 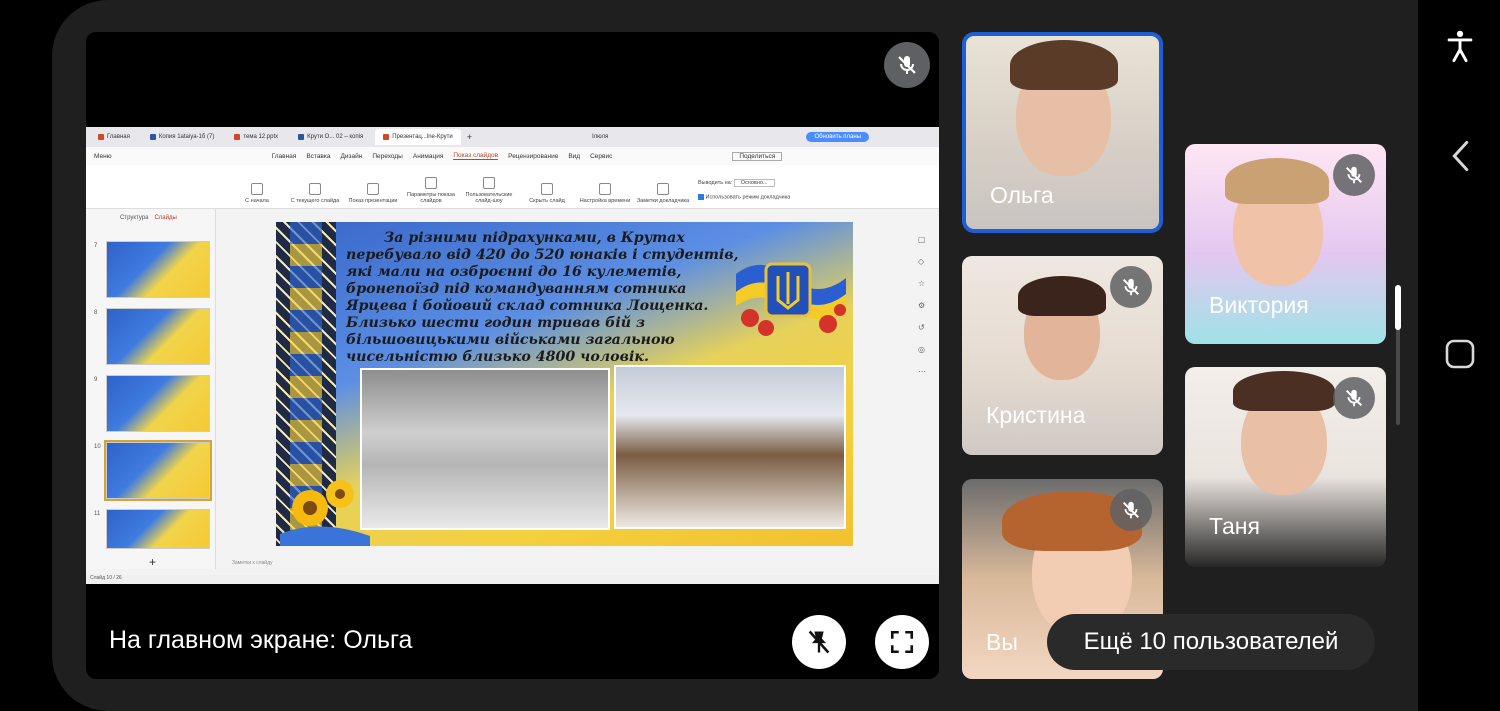 I want to click on ppt-user: Ілюля, so click(x=600, y=137).